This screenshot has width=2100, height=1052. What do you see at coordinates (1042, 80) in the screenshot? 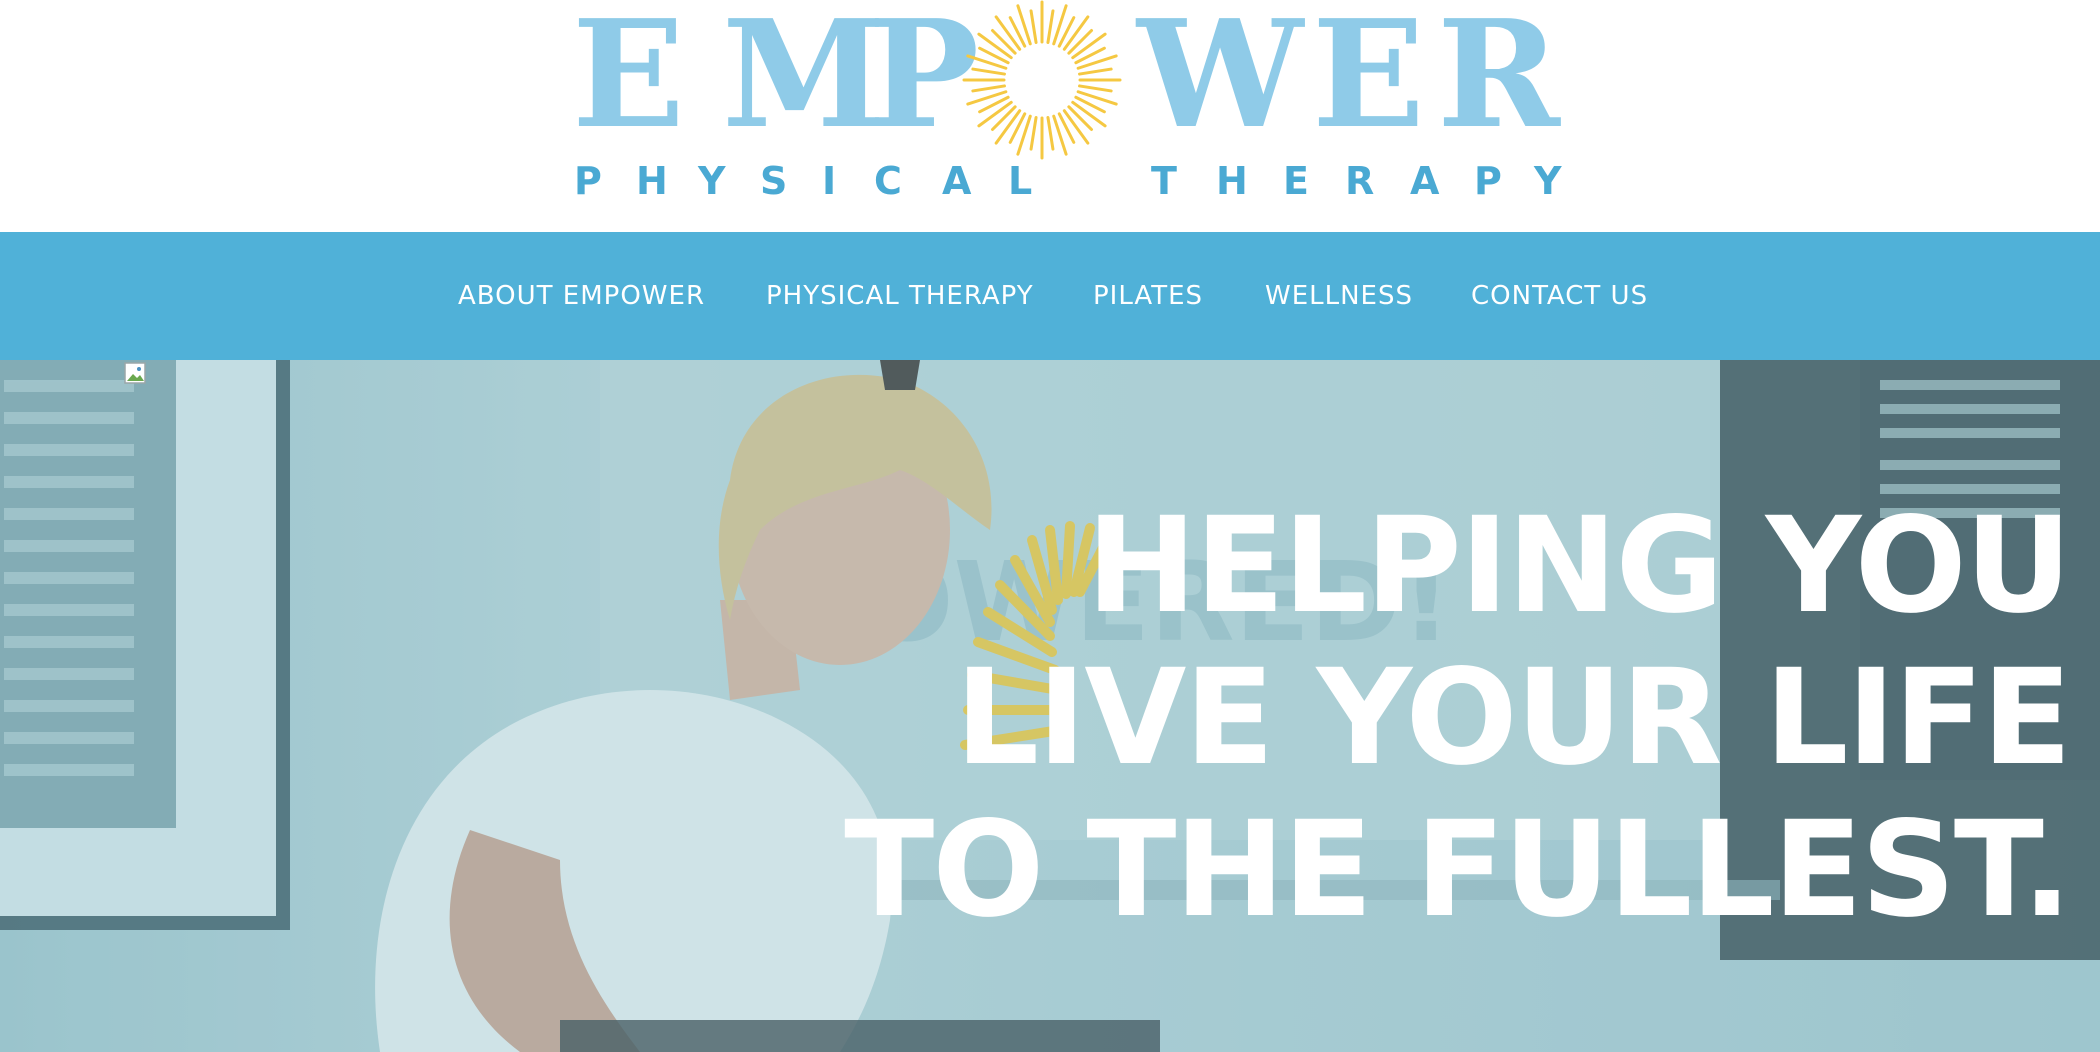
I see `sun-icon` at bounding box center [1042, 80].